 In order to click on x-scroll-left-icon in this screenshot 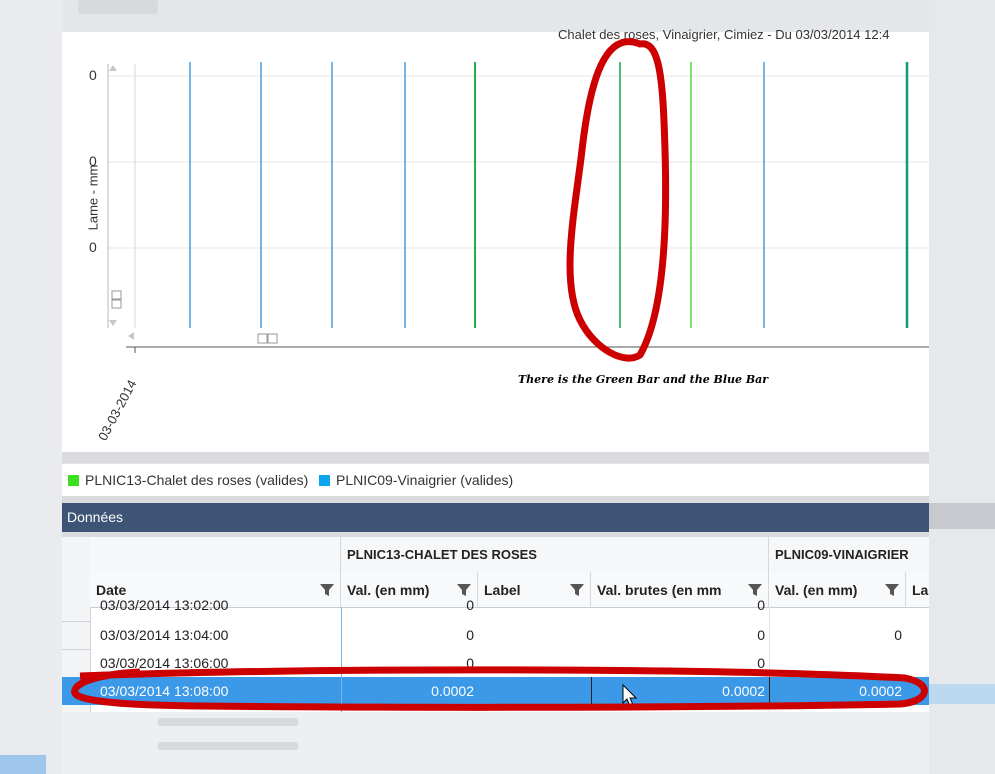, I will do `click(131, 336)`.